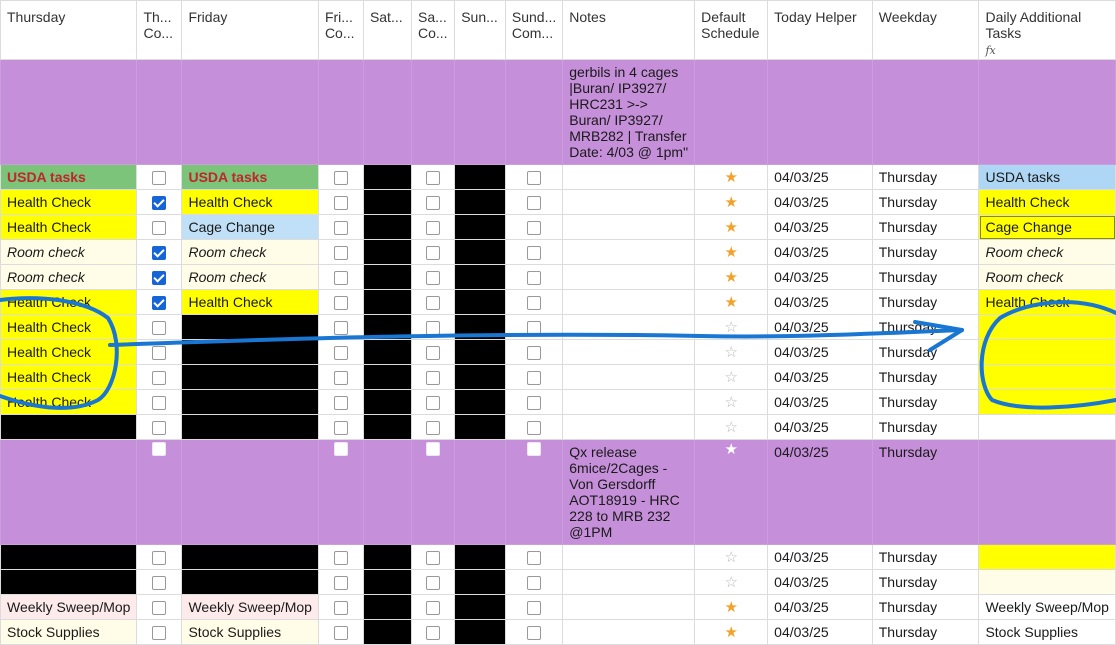 The width and height of the screenshot is (1116, 645). Describe the element at coordinates (69, 112) in the screenshot. I see `thursday-cell` at that location.